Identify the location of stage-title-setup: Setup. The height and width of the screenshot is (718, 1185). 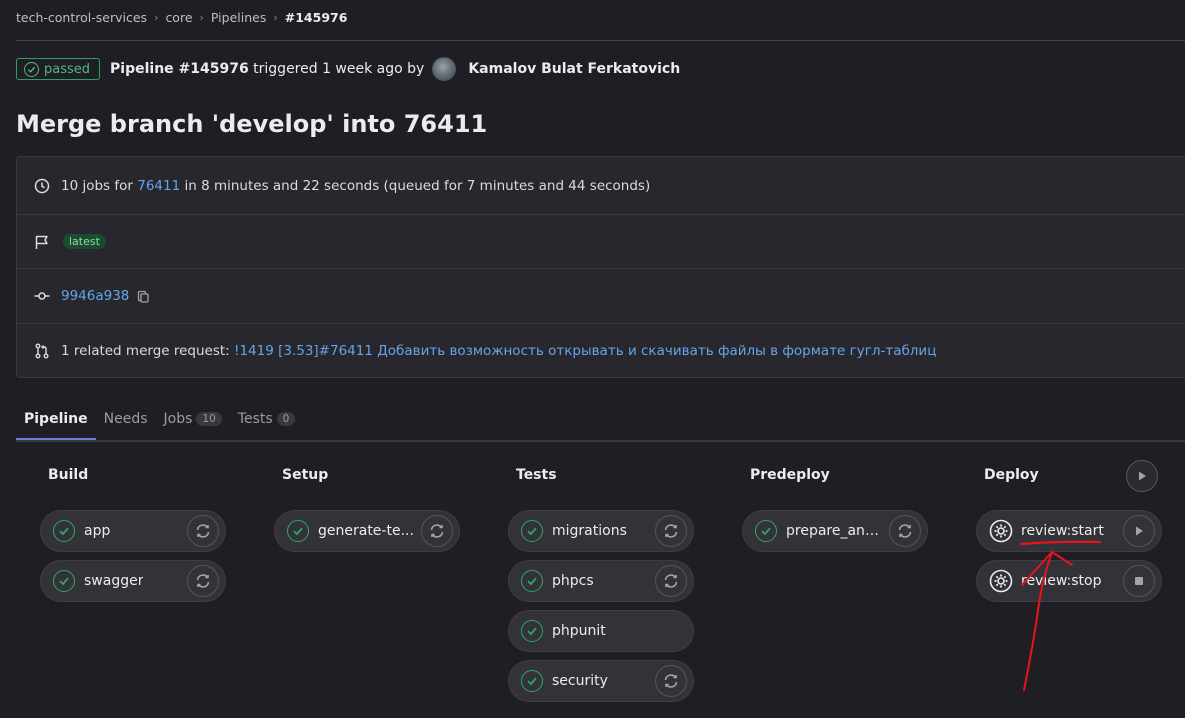
(305, 475).